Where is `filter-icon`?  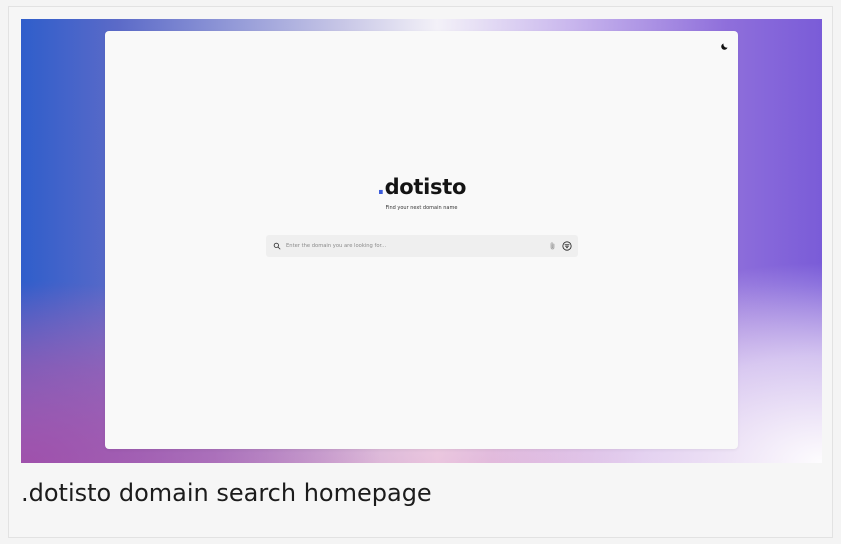
filter-icon is located at coordinates (567, 246).